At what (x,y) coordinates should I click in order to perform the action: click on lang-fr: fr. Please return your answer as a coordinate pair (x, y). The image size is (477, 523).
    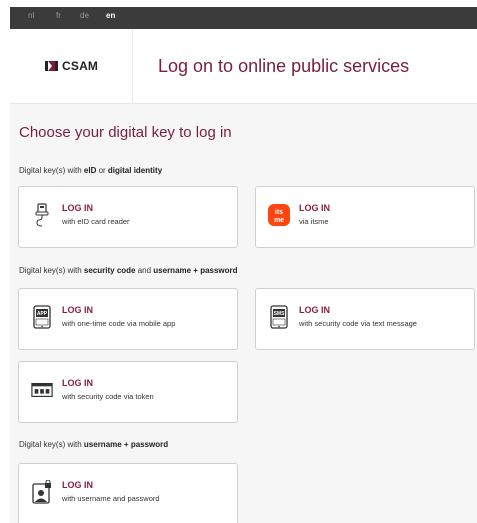
    Looking at the image, I should click on (58, 15).